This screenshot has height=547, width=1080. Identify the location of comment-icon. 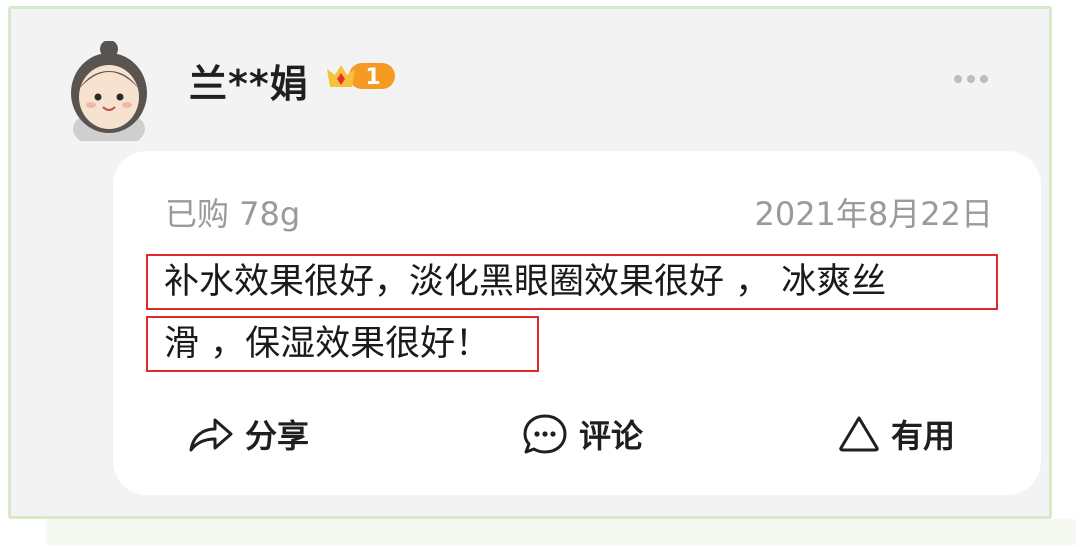
(545, 434).